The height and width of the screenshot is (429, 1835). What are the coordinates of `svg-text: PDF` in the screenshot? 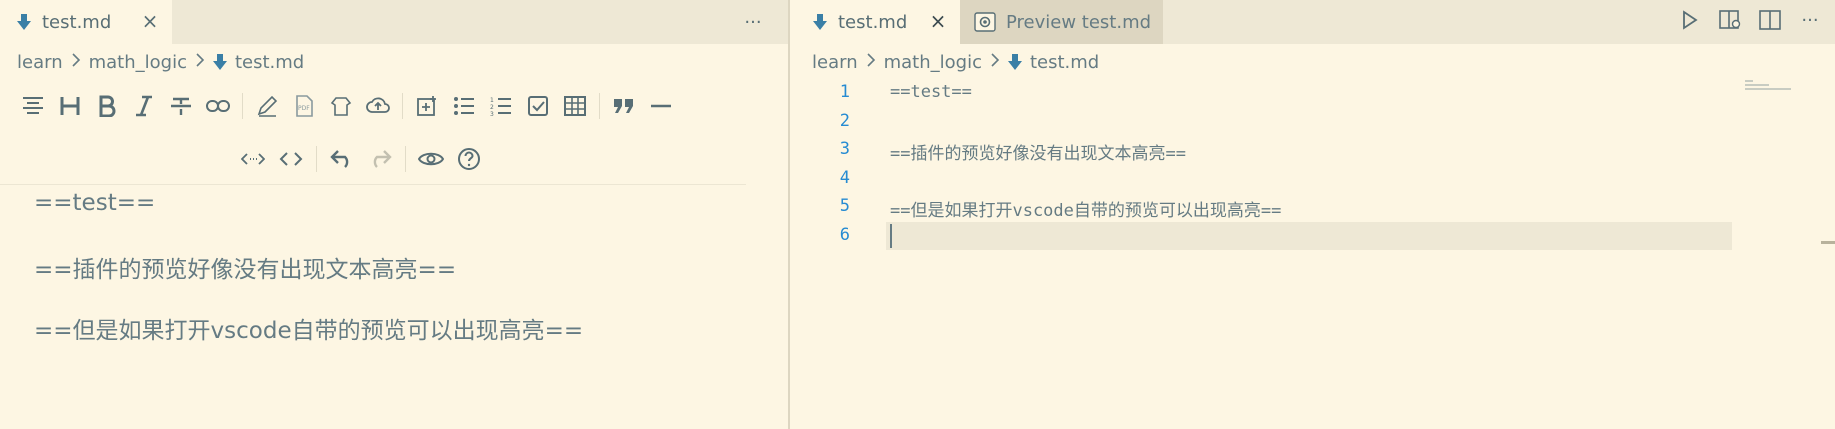 It's located at (304, 108).